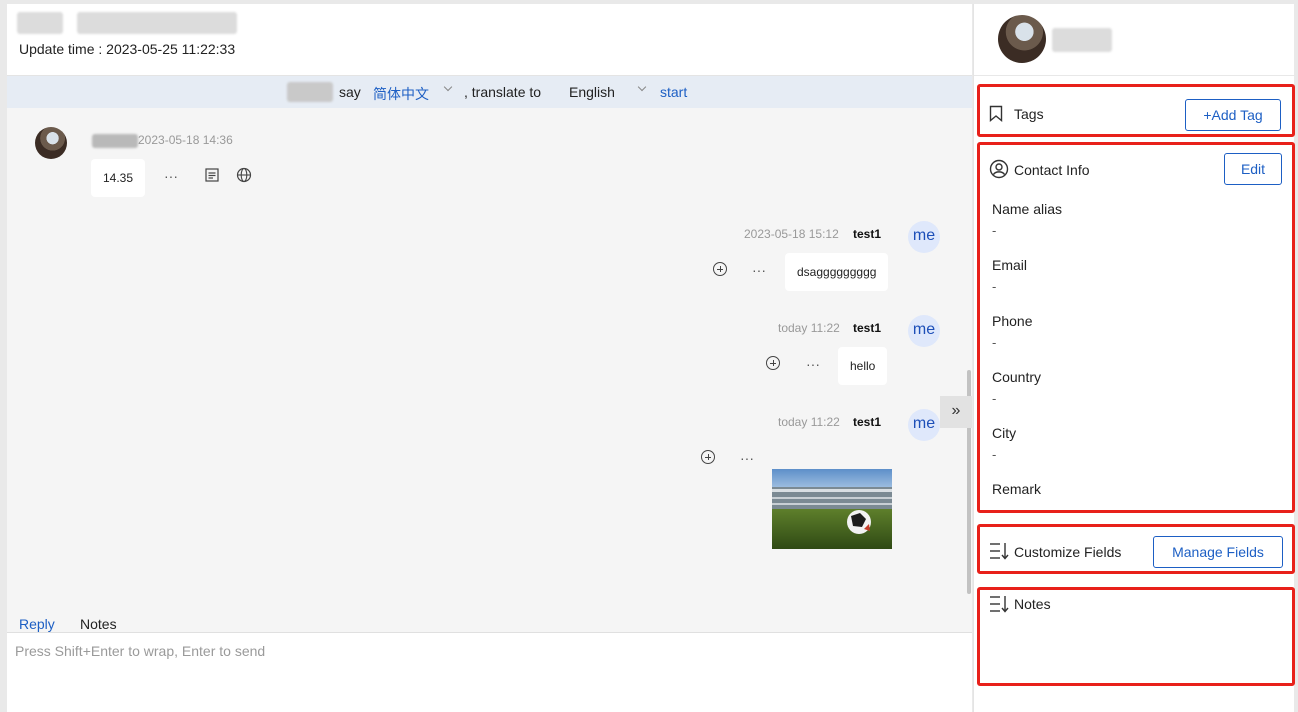  Describe the element at coordinates (310, 92) in the screenshot. I see `blurred-speaker-name` at that location.